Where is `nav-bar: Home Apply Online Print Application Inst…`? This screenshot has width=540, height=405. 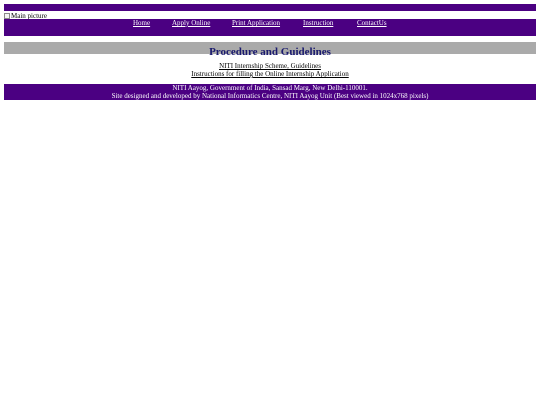 nav-bar: Home Apply Online Print Application Inst… is located at coordinates (270, 27).